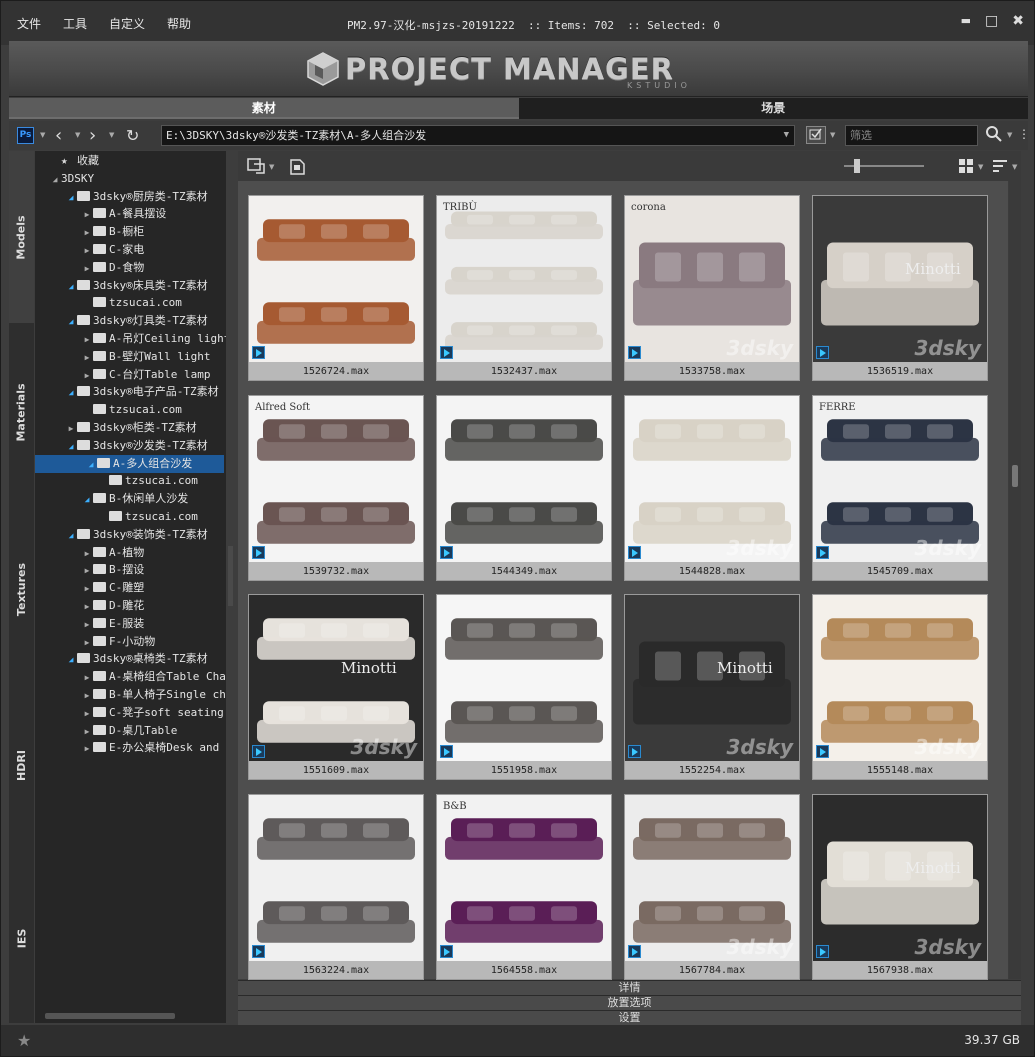 The width and height of the screenshot is (1035, 1057). I want to click on grid-scroll-thumb, so click(1015, 476).